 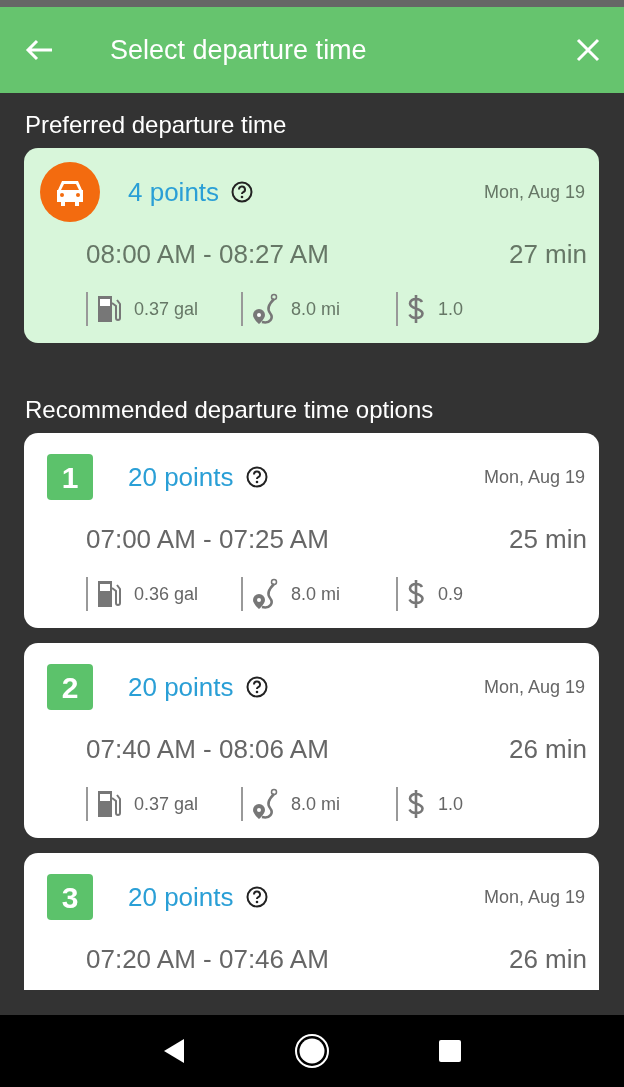 What do you see at coordinates (70, 897) in the screenshot?
I see `rank-badge: 3` at bounding box center [70, 897].